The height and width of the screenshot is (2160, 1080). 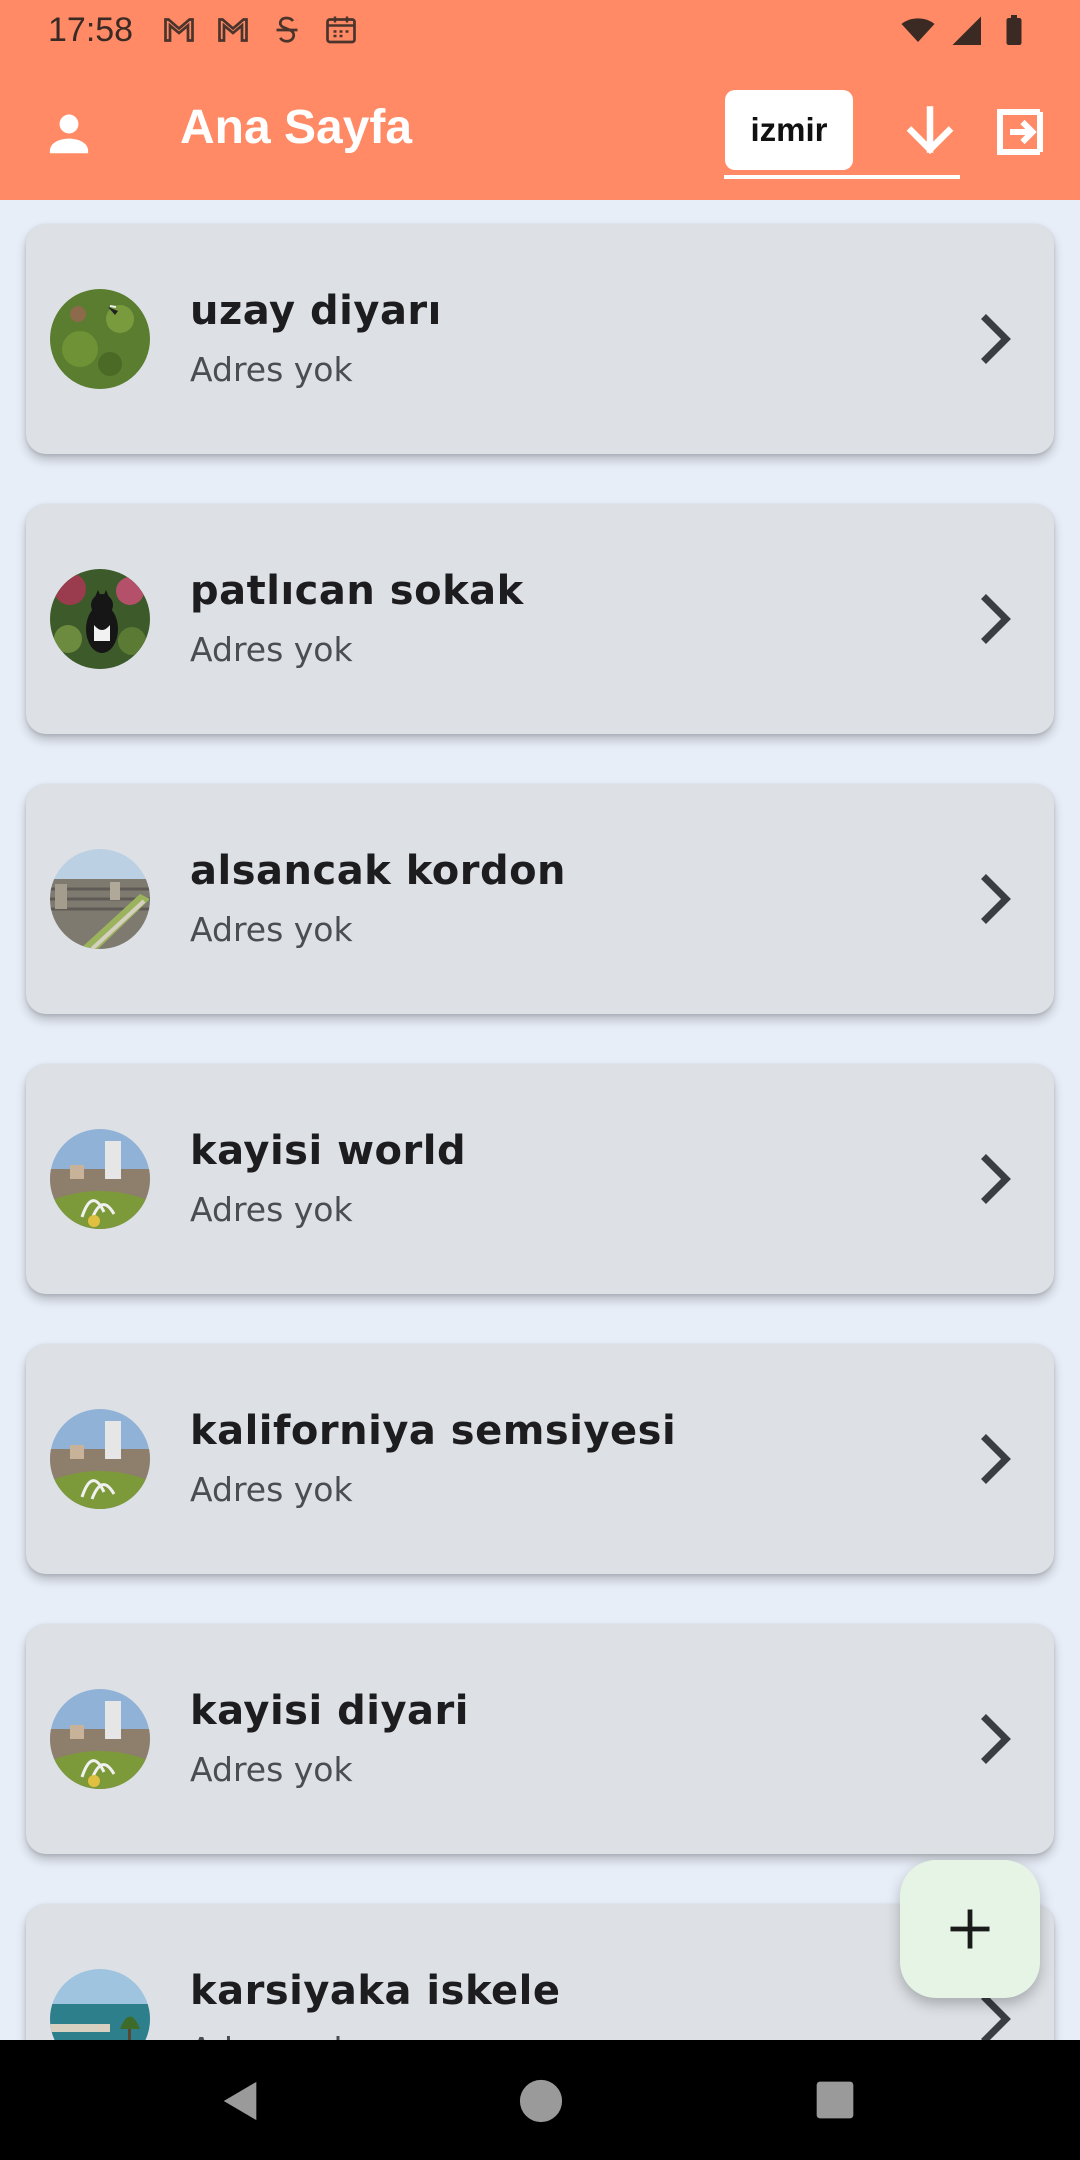 I want to click on person-icon, so click(x=69, y=134).